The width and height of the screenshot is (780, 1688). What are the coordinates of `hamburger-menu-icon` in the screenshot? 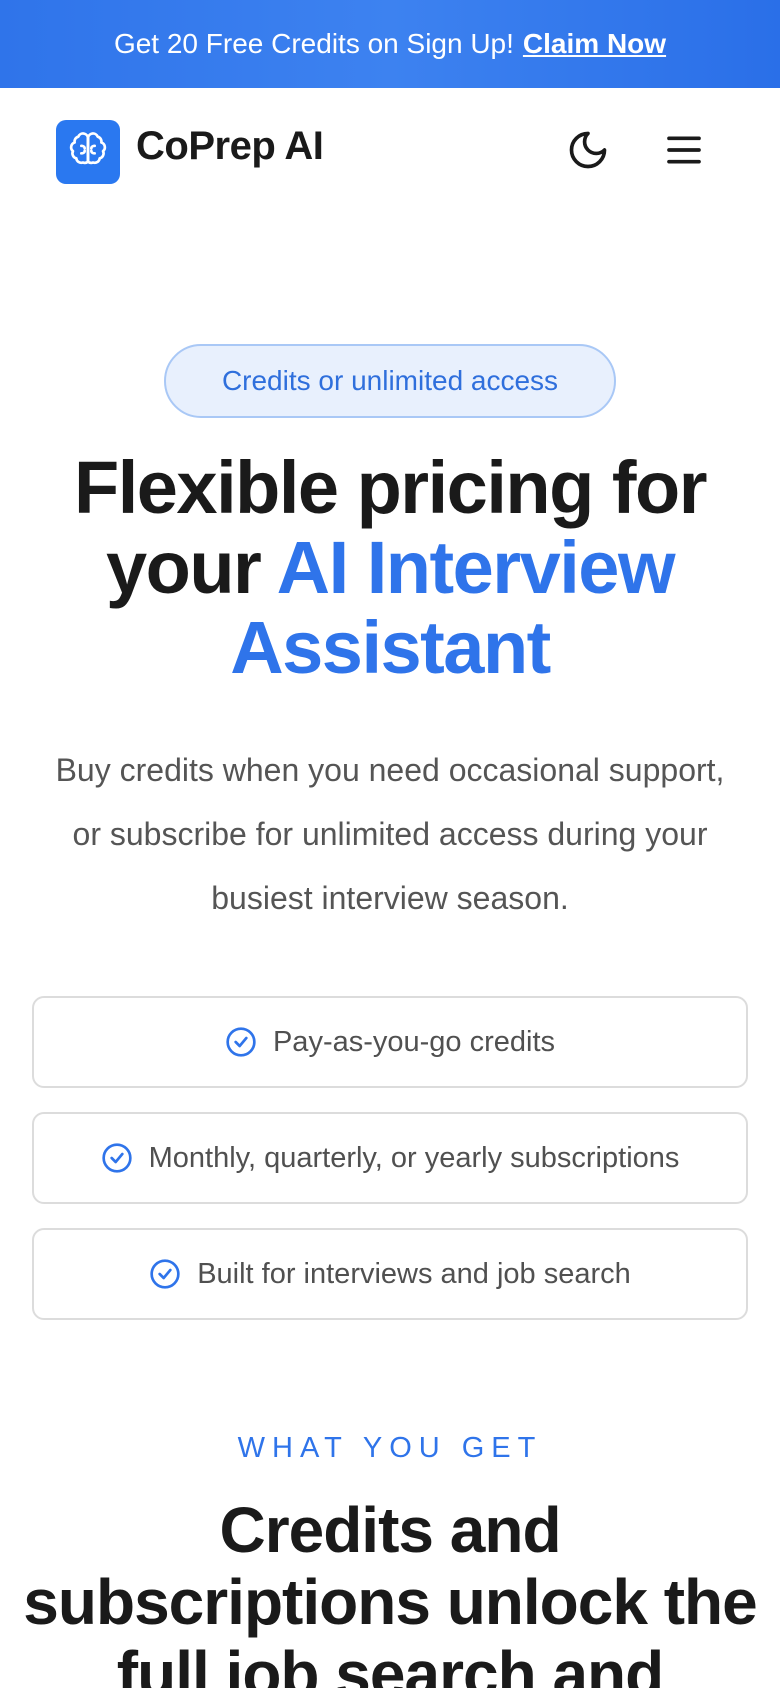 It's located at (684, 152).